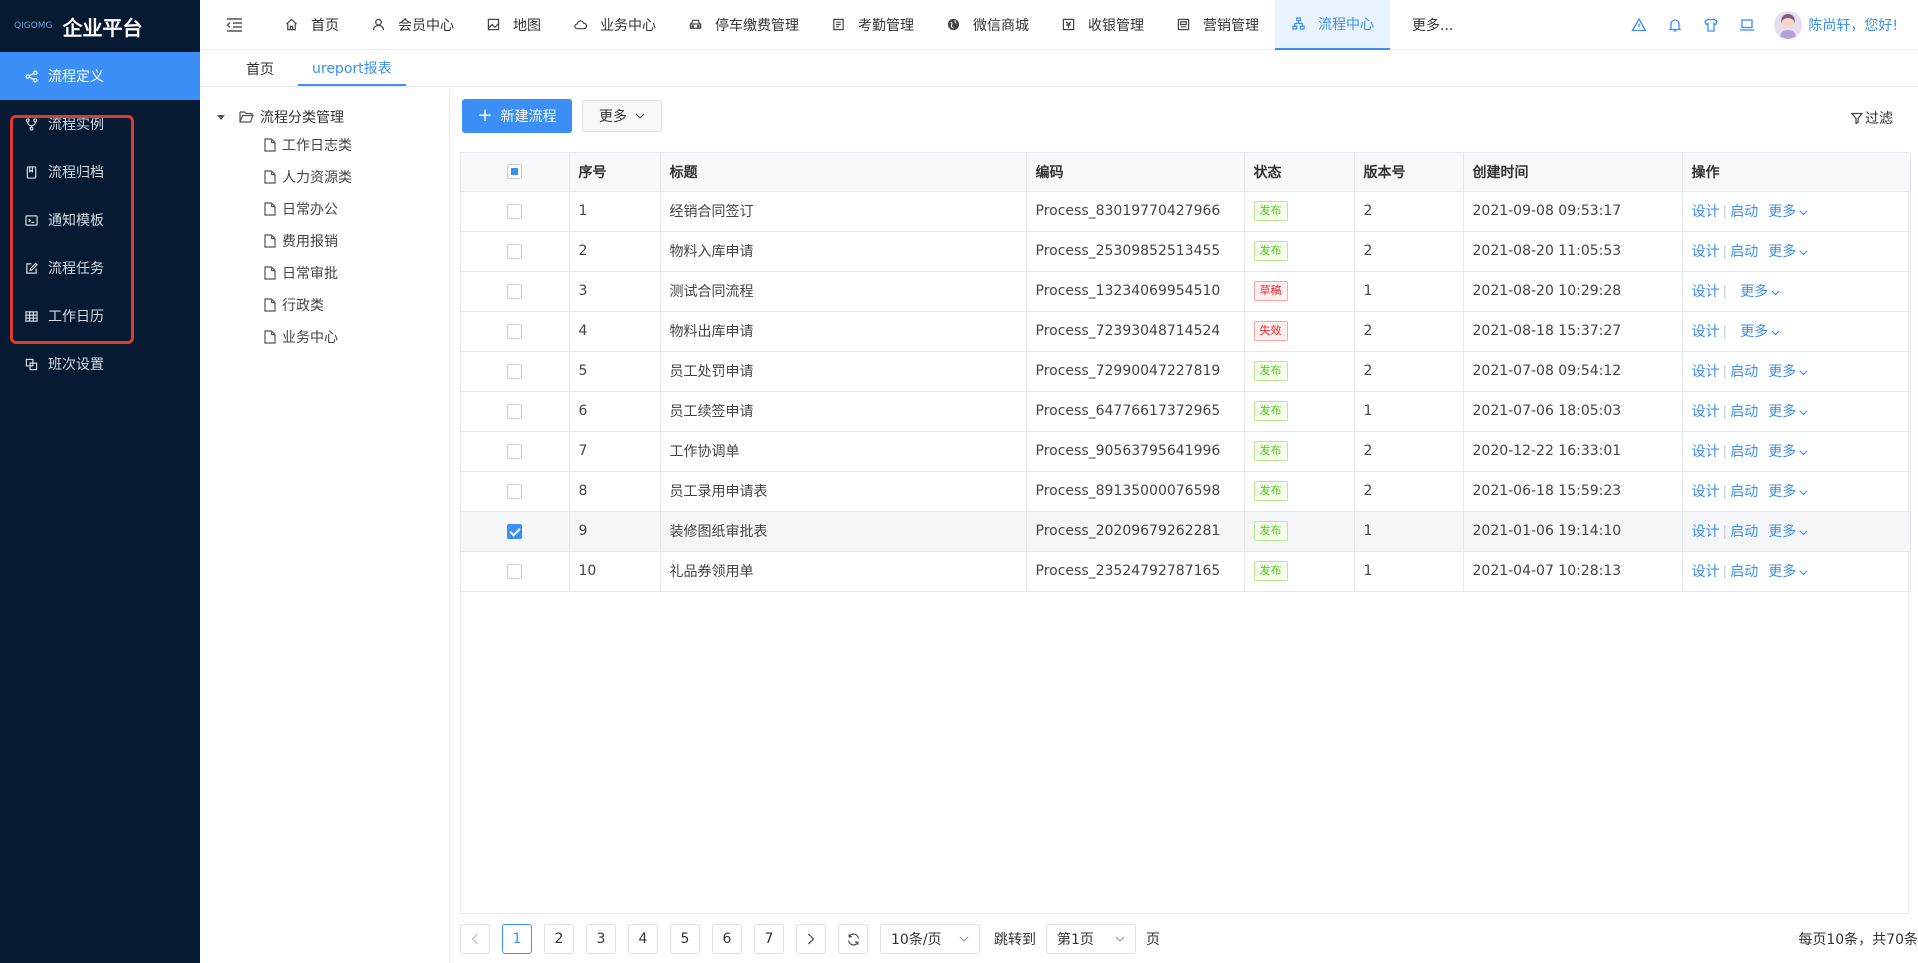 This screenshot has width=1918, height=963. What do you see at coordinates (260, 68) in the screenshot?
I see `tab-home: 首页` at bounding box center [260, 68].